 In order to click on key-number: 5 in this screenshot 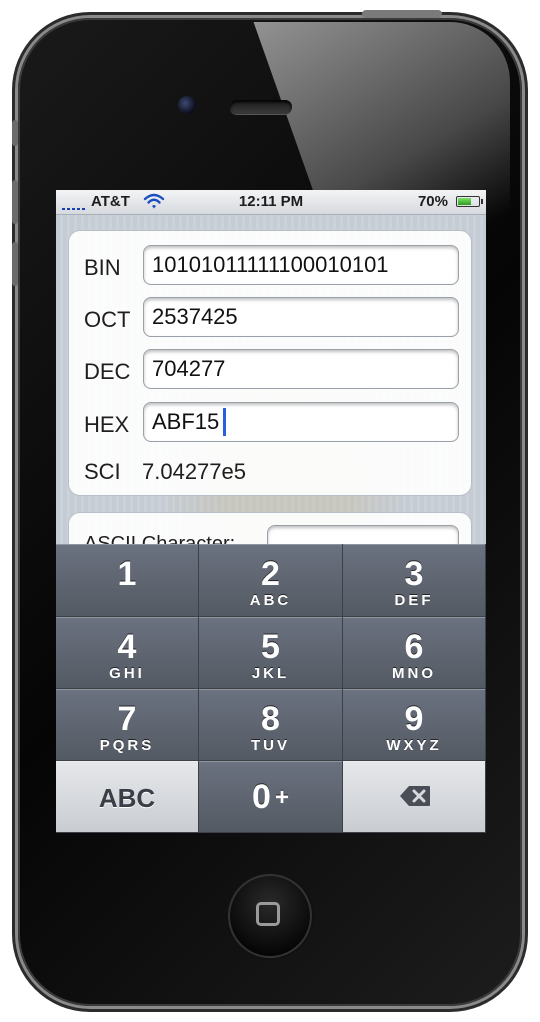, I will do `click(270, 647)`.